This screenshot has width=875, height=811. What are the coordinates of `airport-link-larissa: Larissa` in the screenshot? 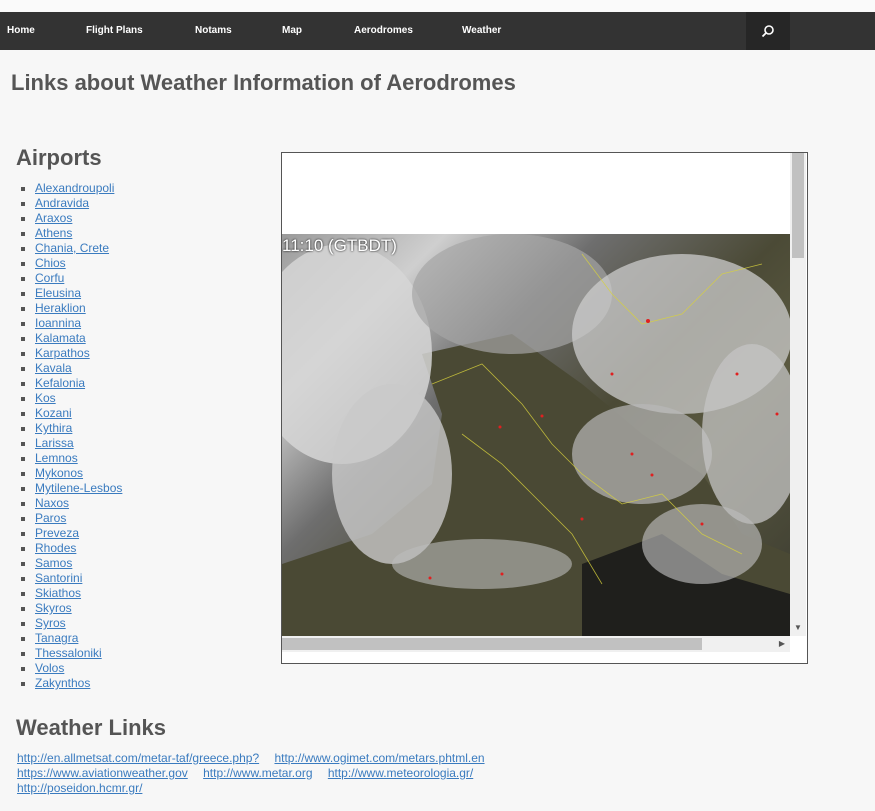 It's located at (54, 443).